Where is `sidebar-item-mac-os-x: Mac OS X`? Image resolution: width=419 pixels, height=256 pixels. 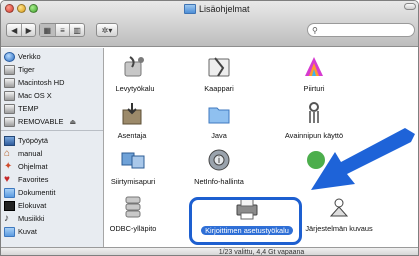
sidebar-item-mac-os-x: Mac OS X is located at coordinates (28, 95).